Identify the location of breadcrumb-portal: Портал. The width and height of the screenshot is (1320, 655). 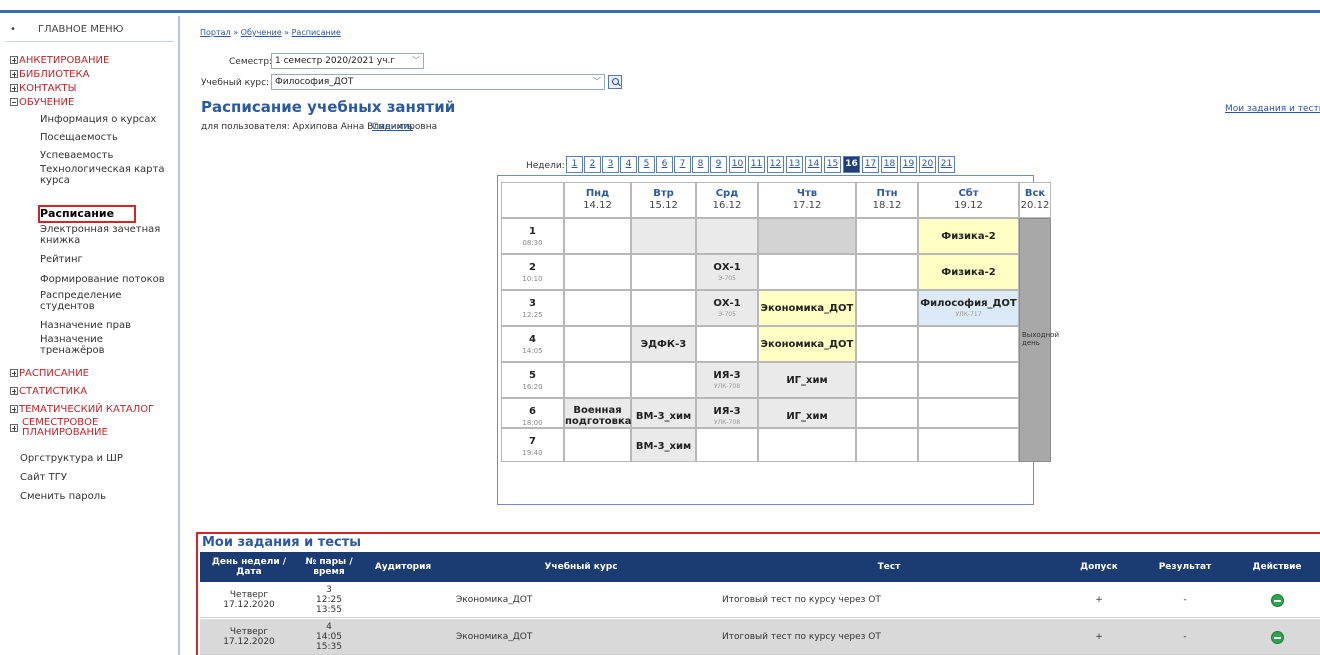
(215, 32).